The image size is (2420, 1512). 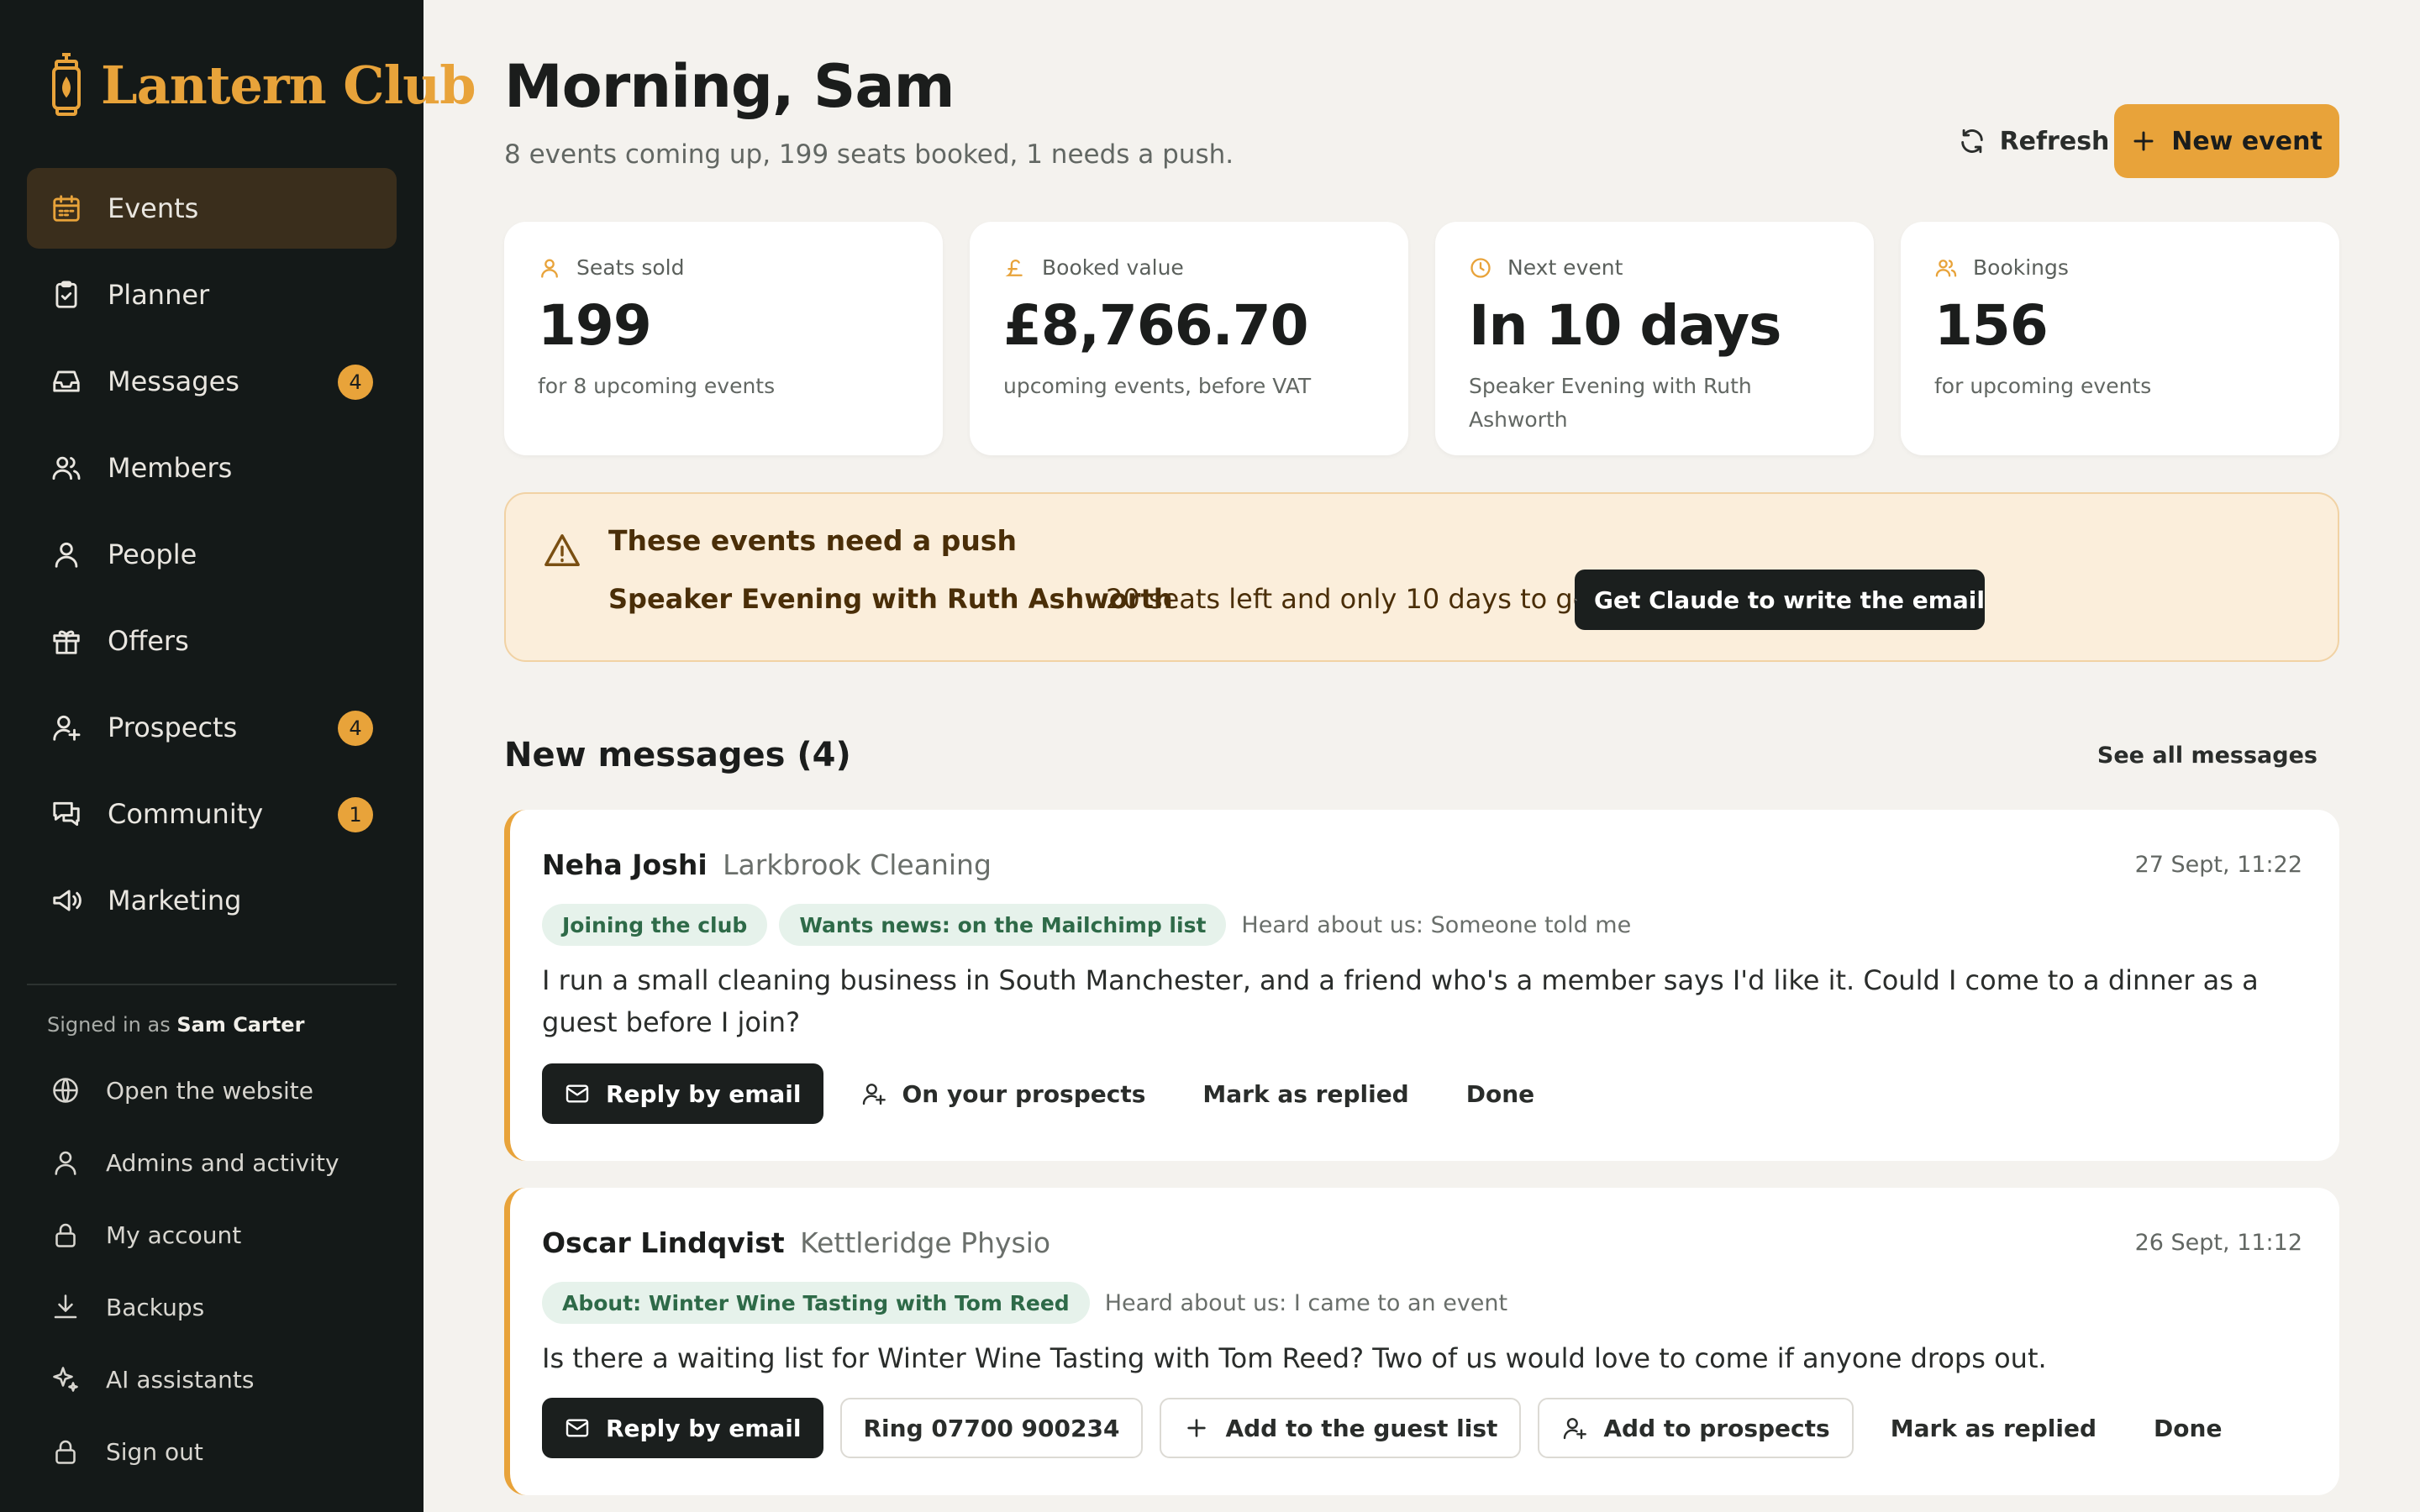 I want to click on link-label: Open the website, so click(x=210, y=1090).